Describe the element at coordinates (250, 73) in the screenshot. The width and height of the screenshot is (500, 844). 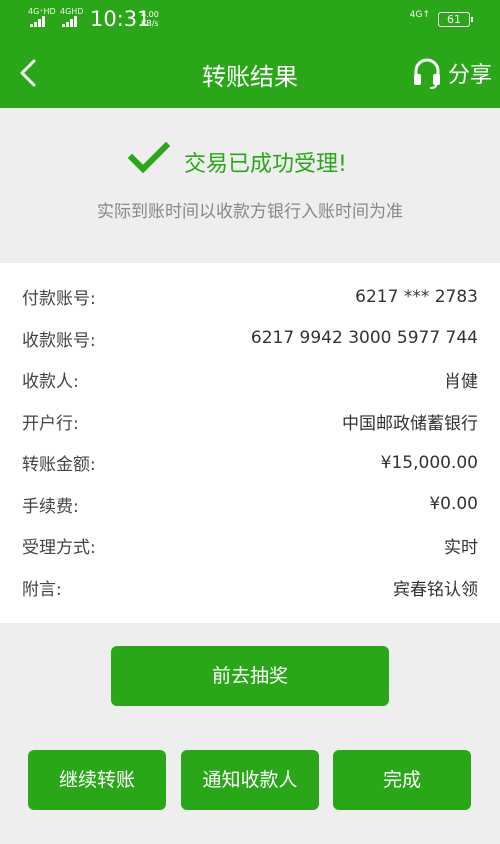
I see `nav-bar: 转账结果 分享` at that location.